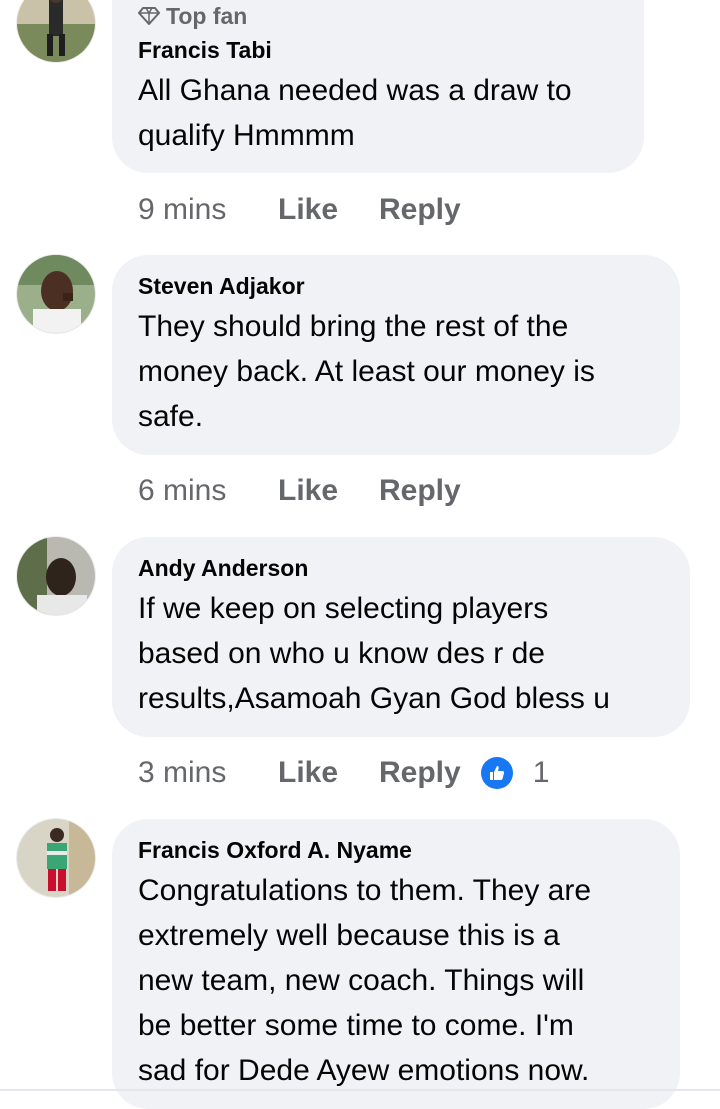 This screenshot has height=1109, width=720. Describe the element at coordinates (515, 773) in the screenshot. I see `reaction-summary: 1` at that location.